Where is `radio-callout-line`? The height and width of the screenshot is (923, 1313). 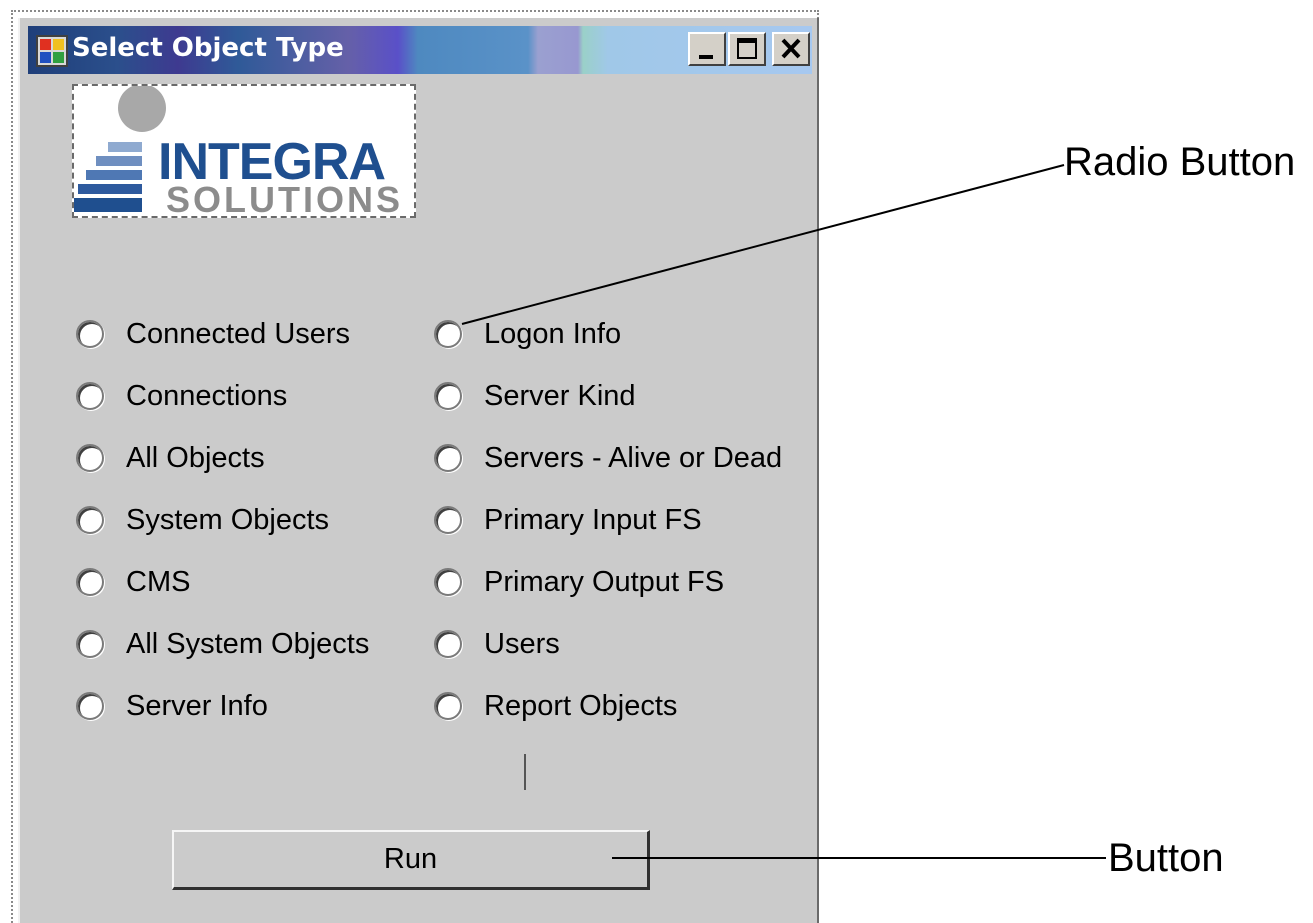
radio-callout-line is located at coordinates (763, 244).